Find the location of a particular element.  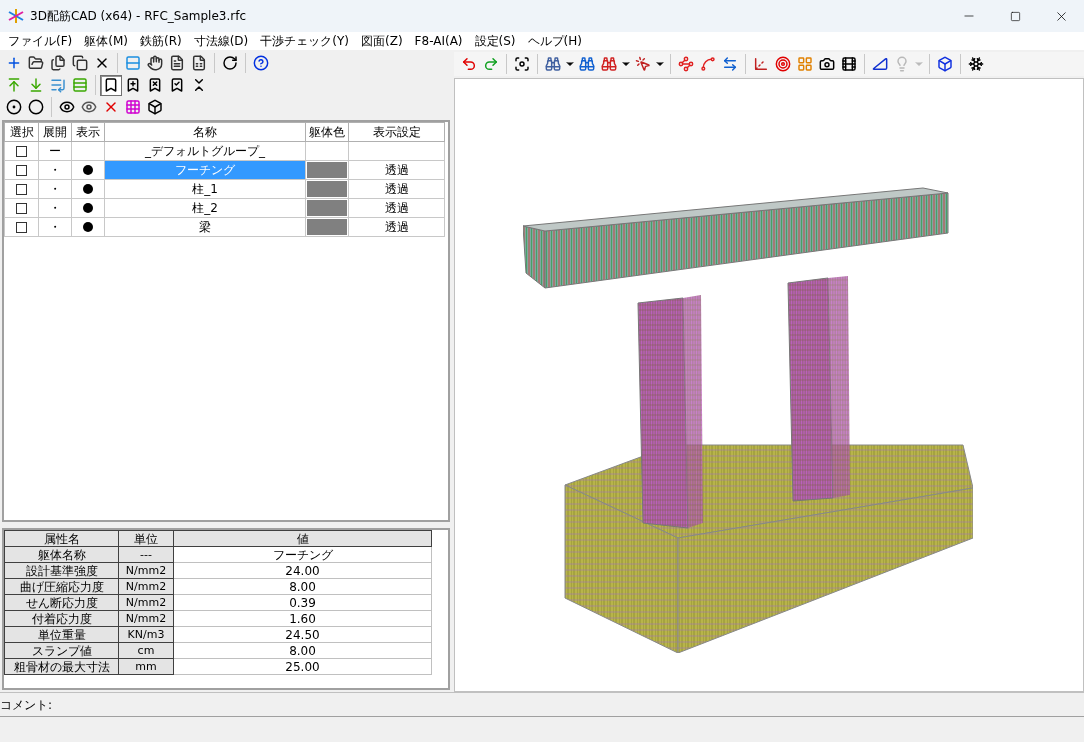

menu-item: F8-AI(A) is located at coordinates (438, 41).